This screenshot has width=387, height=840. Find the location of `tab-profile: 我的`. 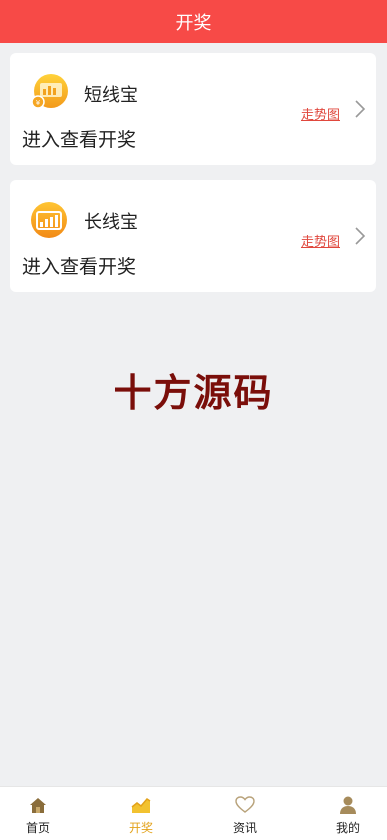

tab-profile: 我的 is located at coordinates (348, 813).